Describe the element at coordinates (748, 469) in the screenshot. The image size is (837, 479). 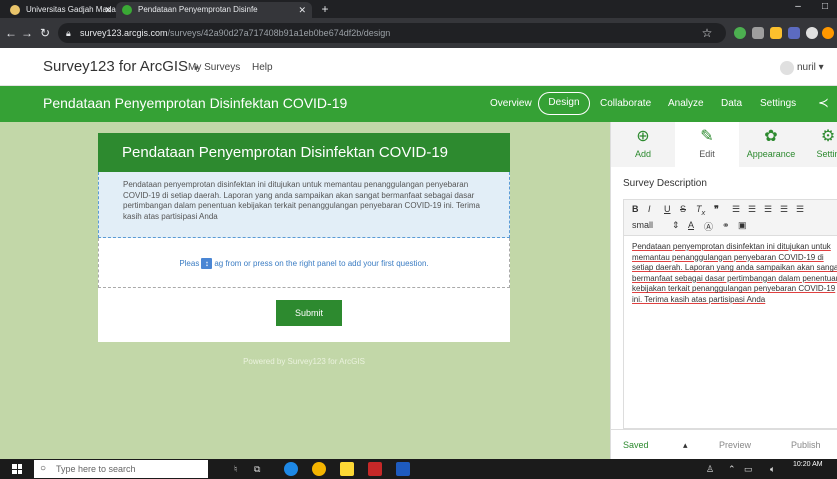
I see `network-icon: ▭` at that location.